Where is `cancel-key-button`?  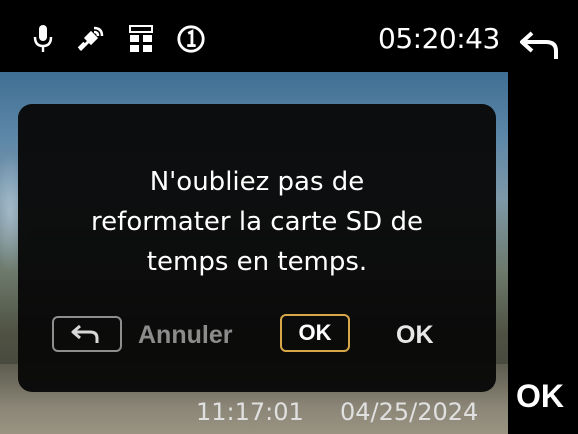
cancel-key-button is located at coordinates (87, 334).